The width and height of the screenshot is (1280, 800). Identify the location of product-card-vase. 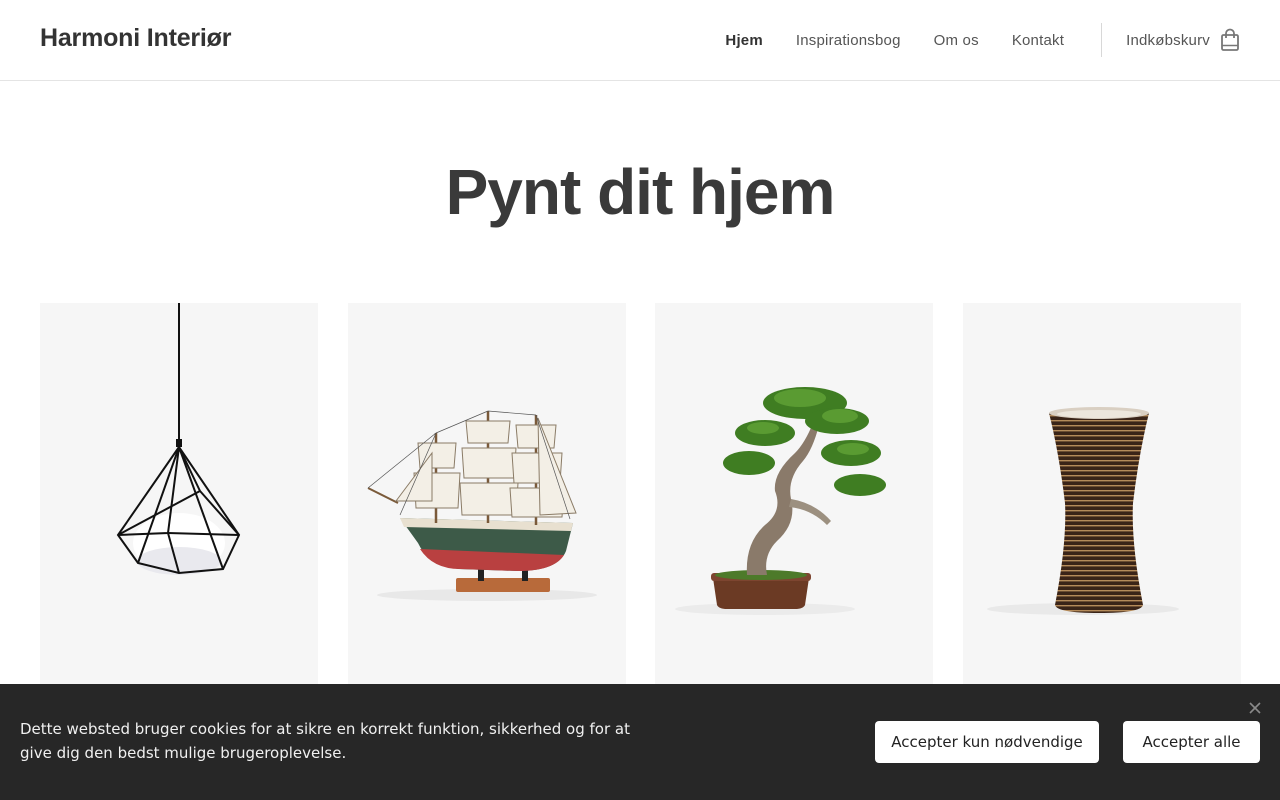
(1102, 503).